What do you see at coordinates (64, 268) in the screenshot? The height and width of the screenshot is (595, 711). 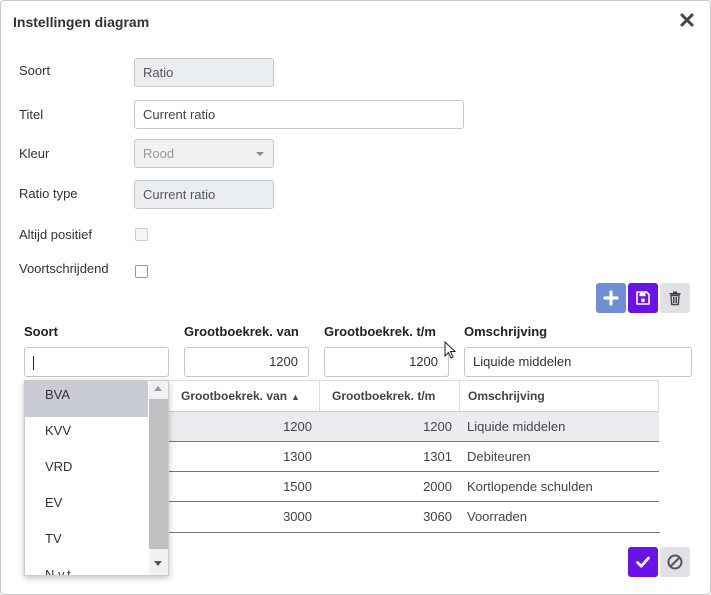 I see `voortschrijdend-label: Voortschrijdend` at bounding box center [64, 268].